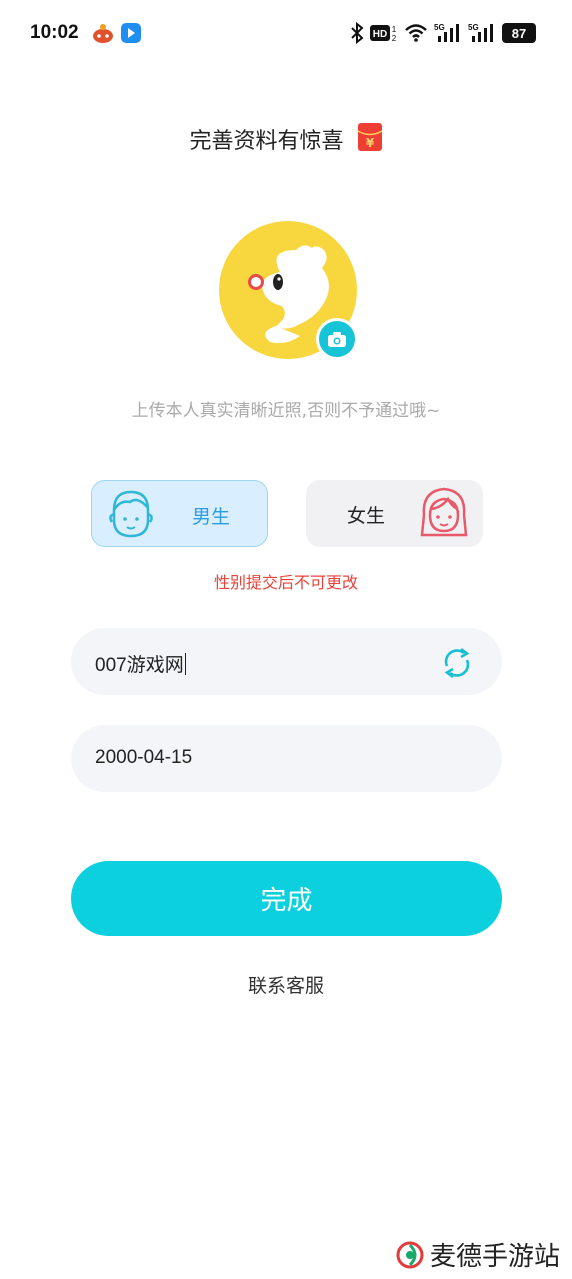 Image resolution: width=572 pixels, height=1279 pixels. What do you see at coordinates (131, 514) in the screenshot?
I see `boy-face-icon` at bounding box center [131, 514].